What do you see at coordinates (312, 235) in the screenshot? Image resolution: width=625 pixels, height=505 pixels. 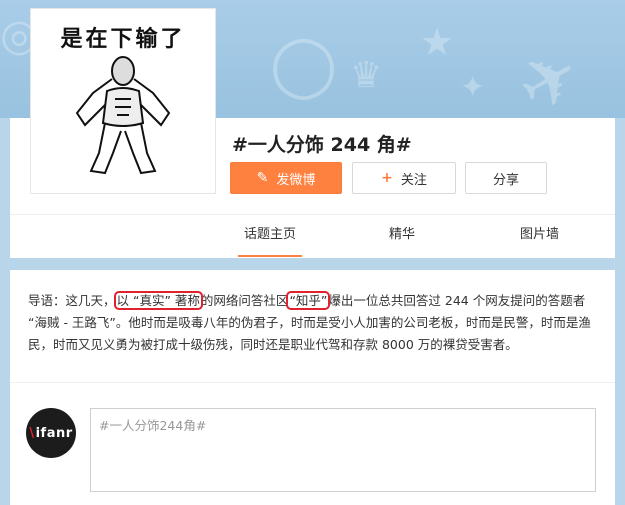 I see `topic-tabs: 话题主页 精华 图片墙` at bounding box center [312, 235].